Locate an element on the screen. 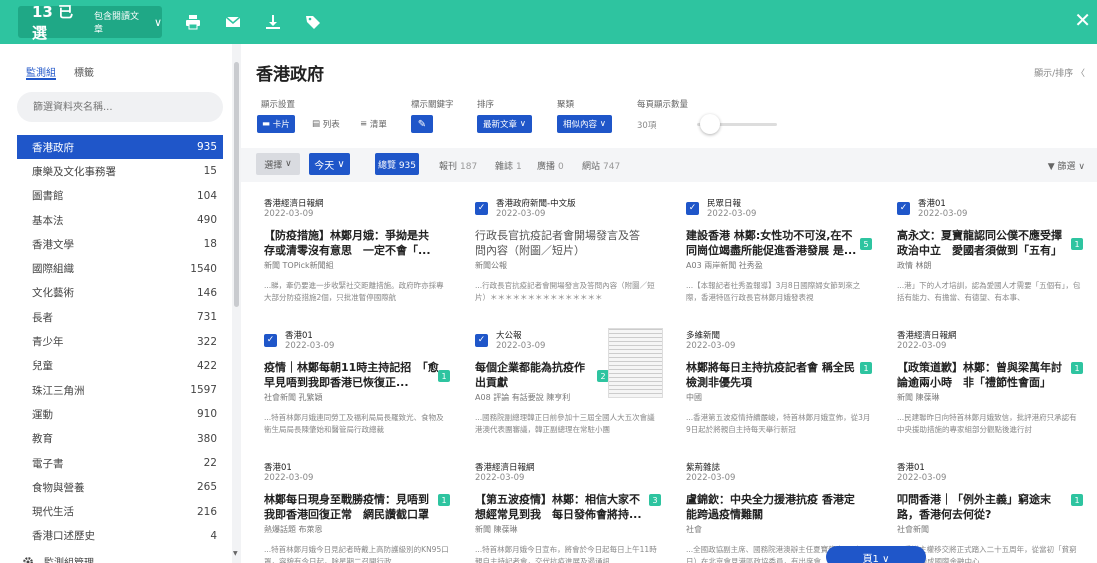  sidebar-item: 圖書館 104 is located at coordinates (120, 196).